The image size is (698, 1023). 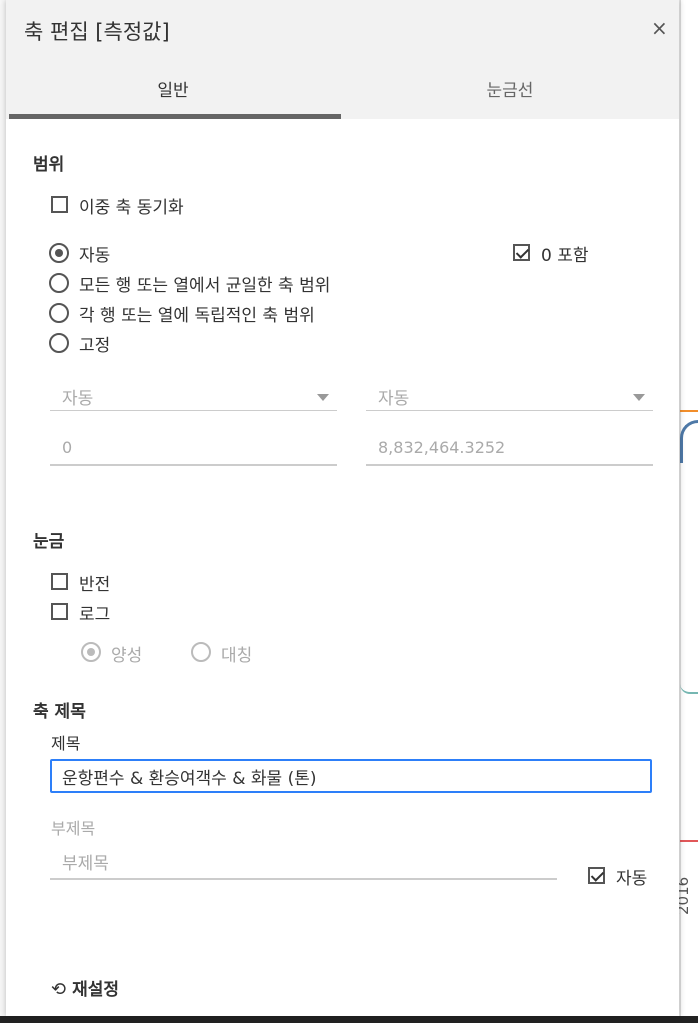 I want to click on range-fixed-label: 고정, so click(x=95, y=346).